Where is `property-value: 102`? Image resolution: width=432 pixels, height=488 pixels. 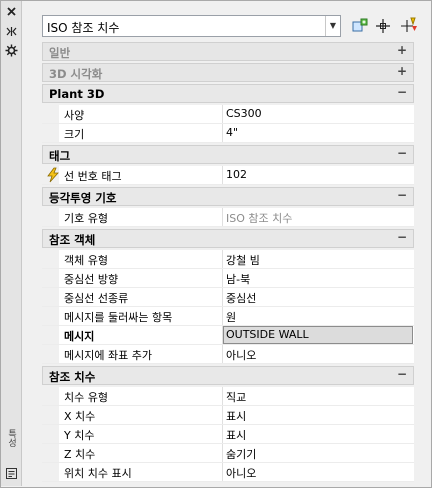
property-value: 102 is located at coordinates (236, 174).